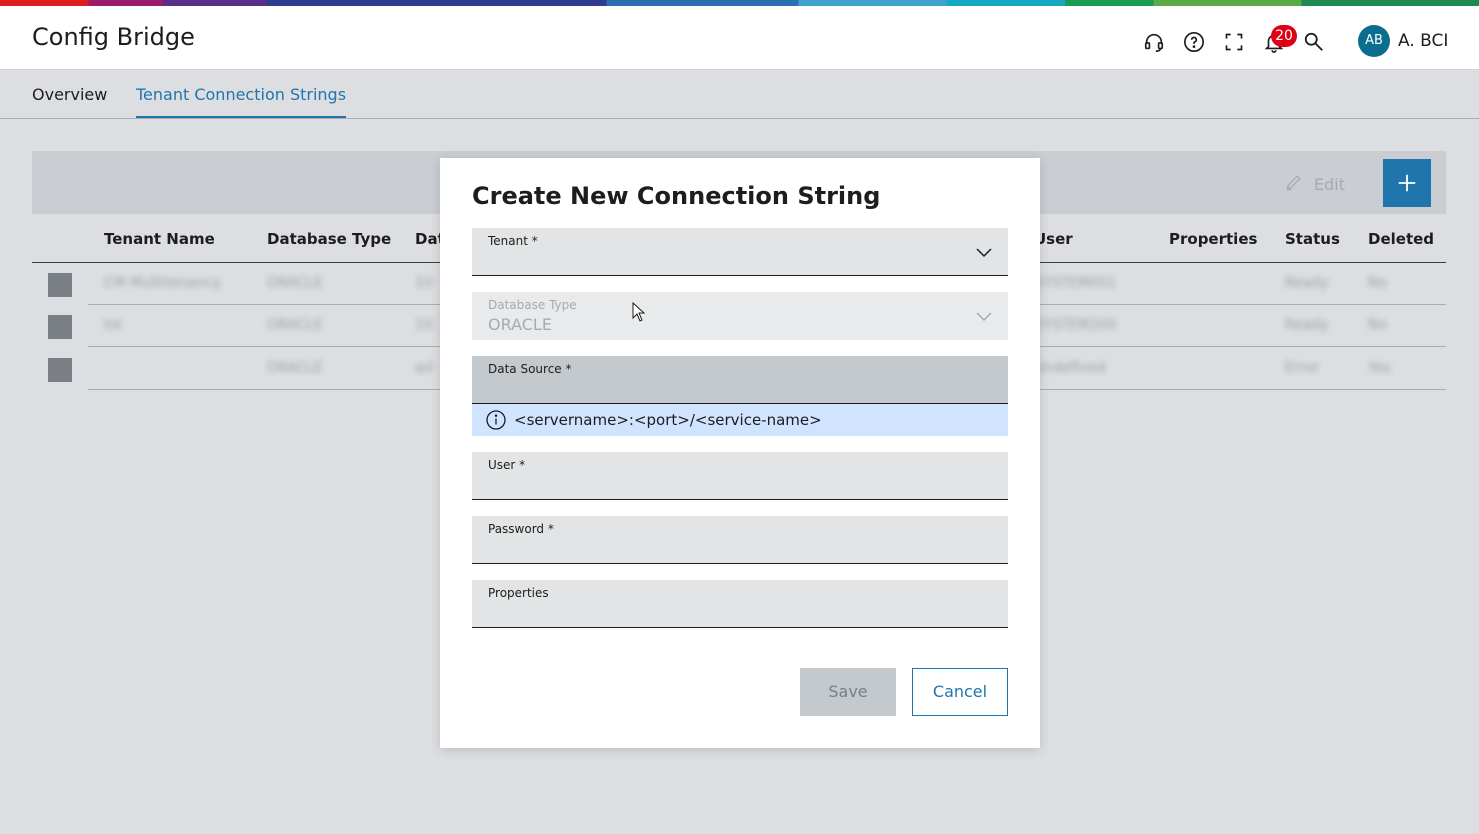  I want to click on tab-tenant-connection-strings: Tenant Connection Strings, so click(241, 101).